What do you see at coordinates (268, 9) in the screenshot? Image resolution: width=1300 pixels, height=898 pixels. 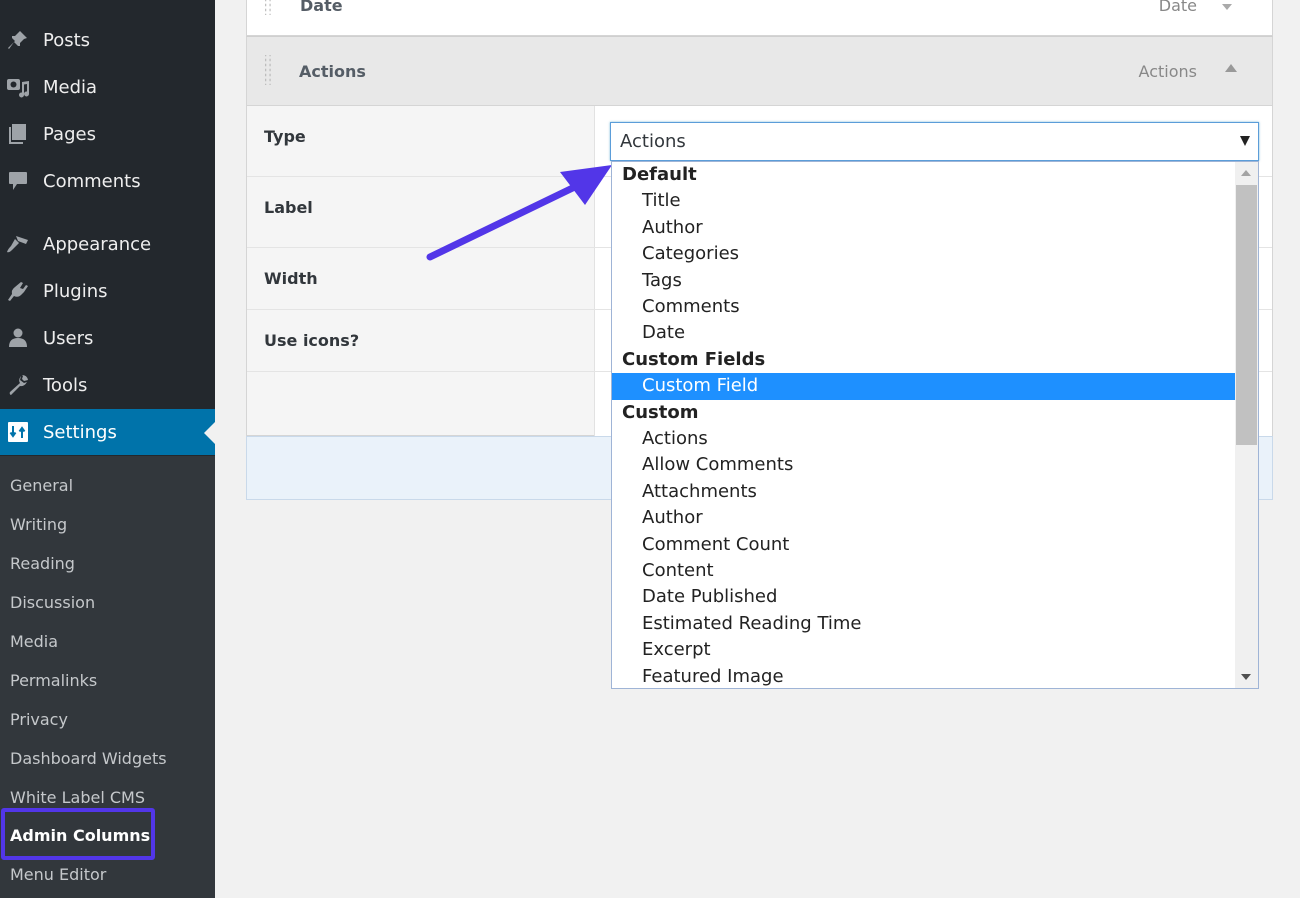 I see `drag-handle-icon: ::::::` at bounding box center [268, 9].